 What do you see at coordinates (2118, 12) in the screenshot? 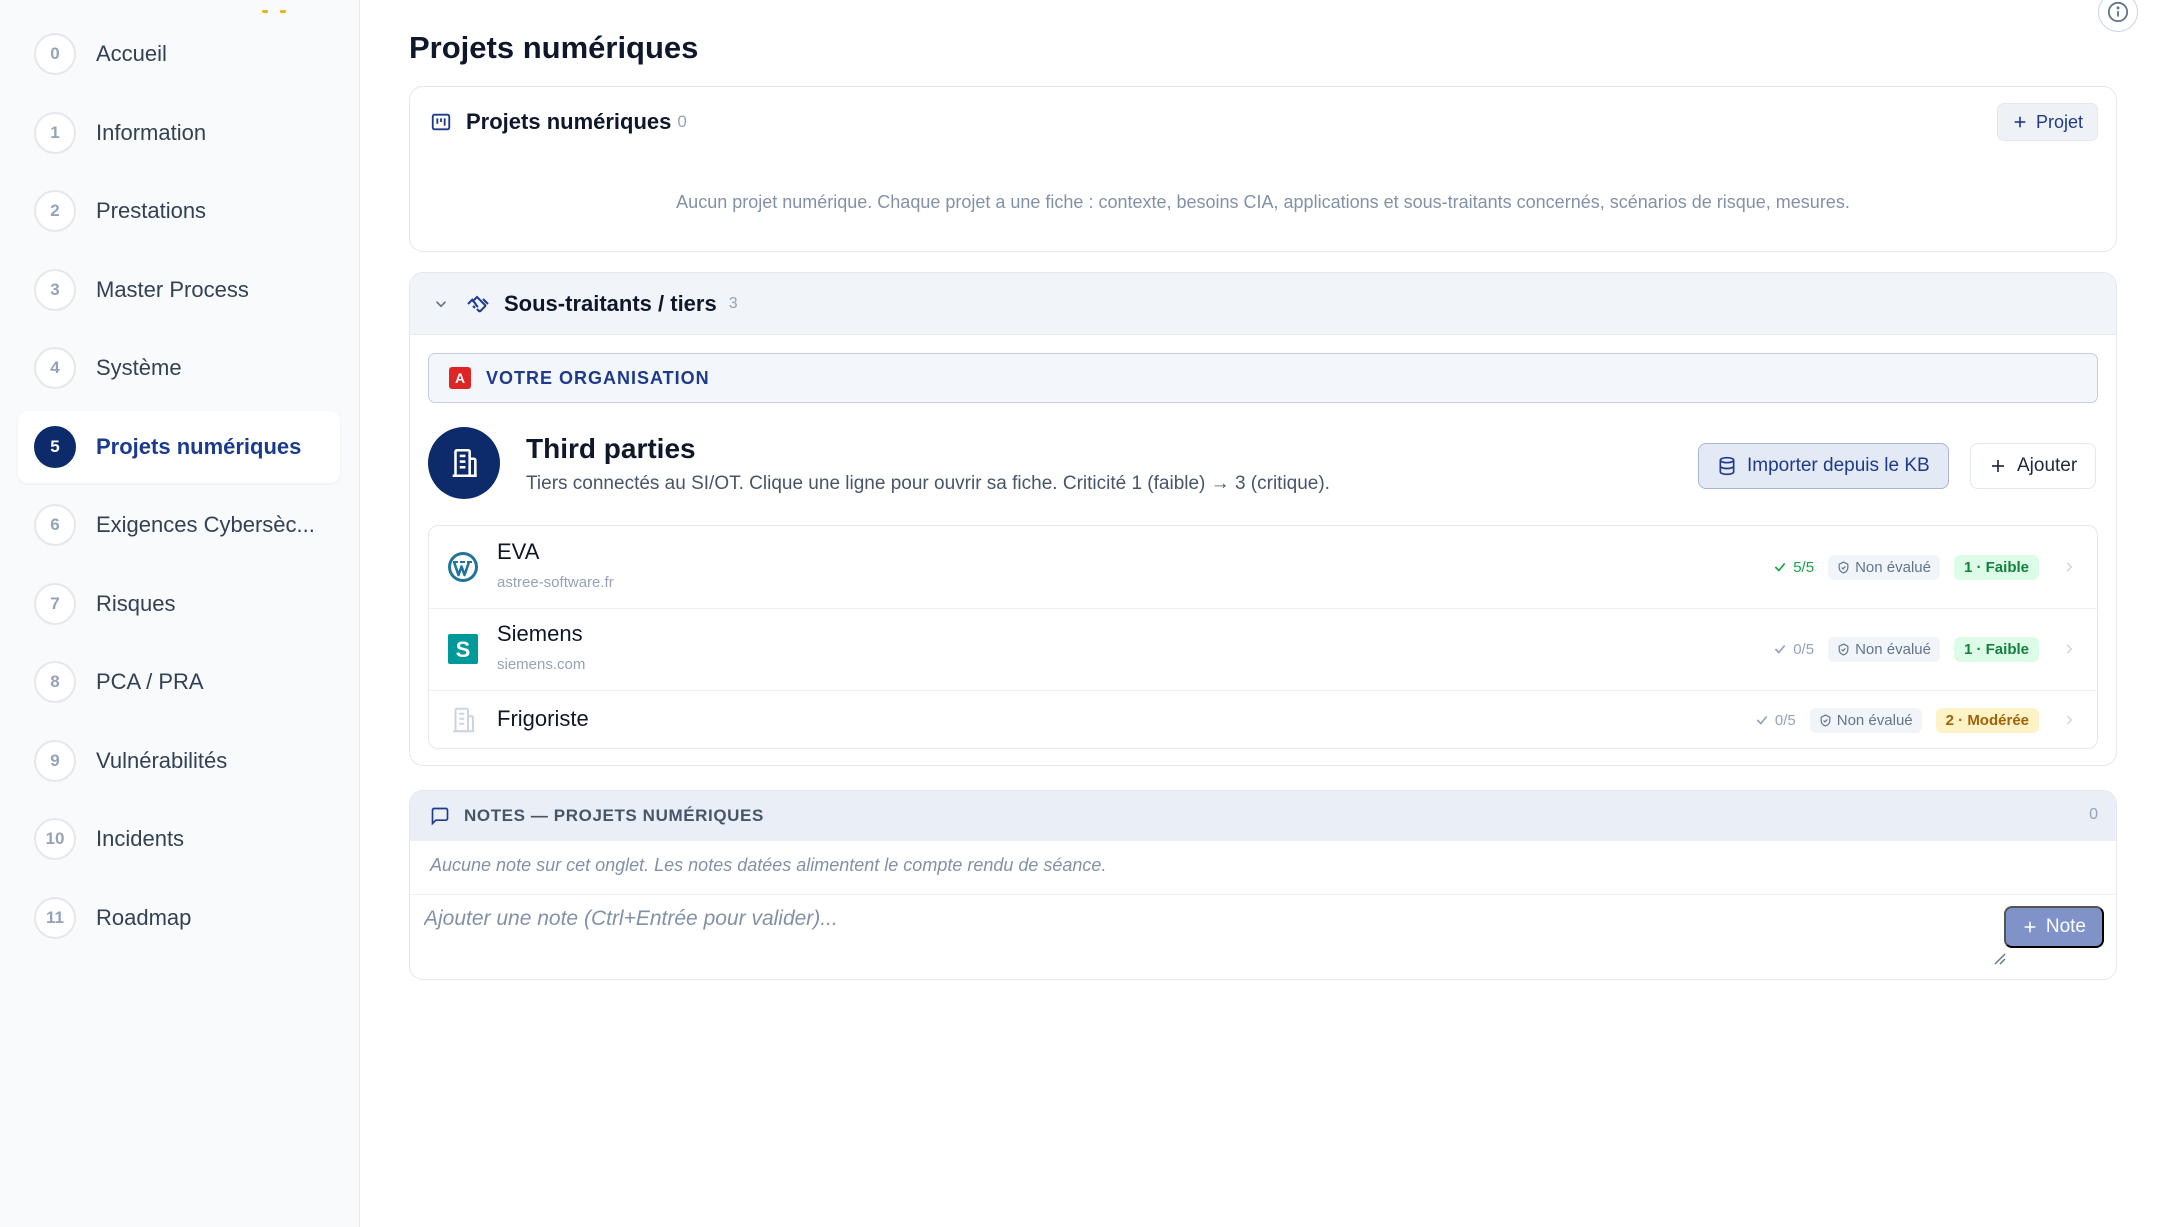
I see `info-icon` at bounding box center [2118, 12].